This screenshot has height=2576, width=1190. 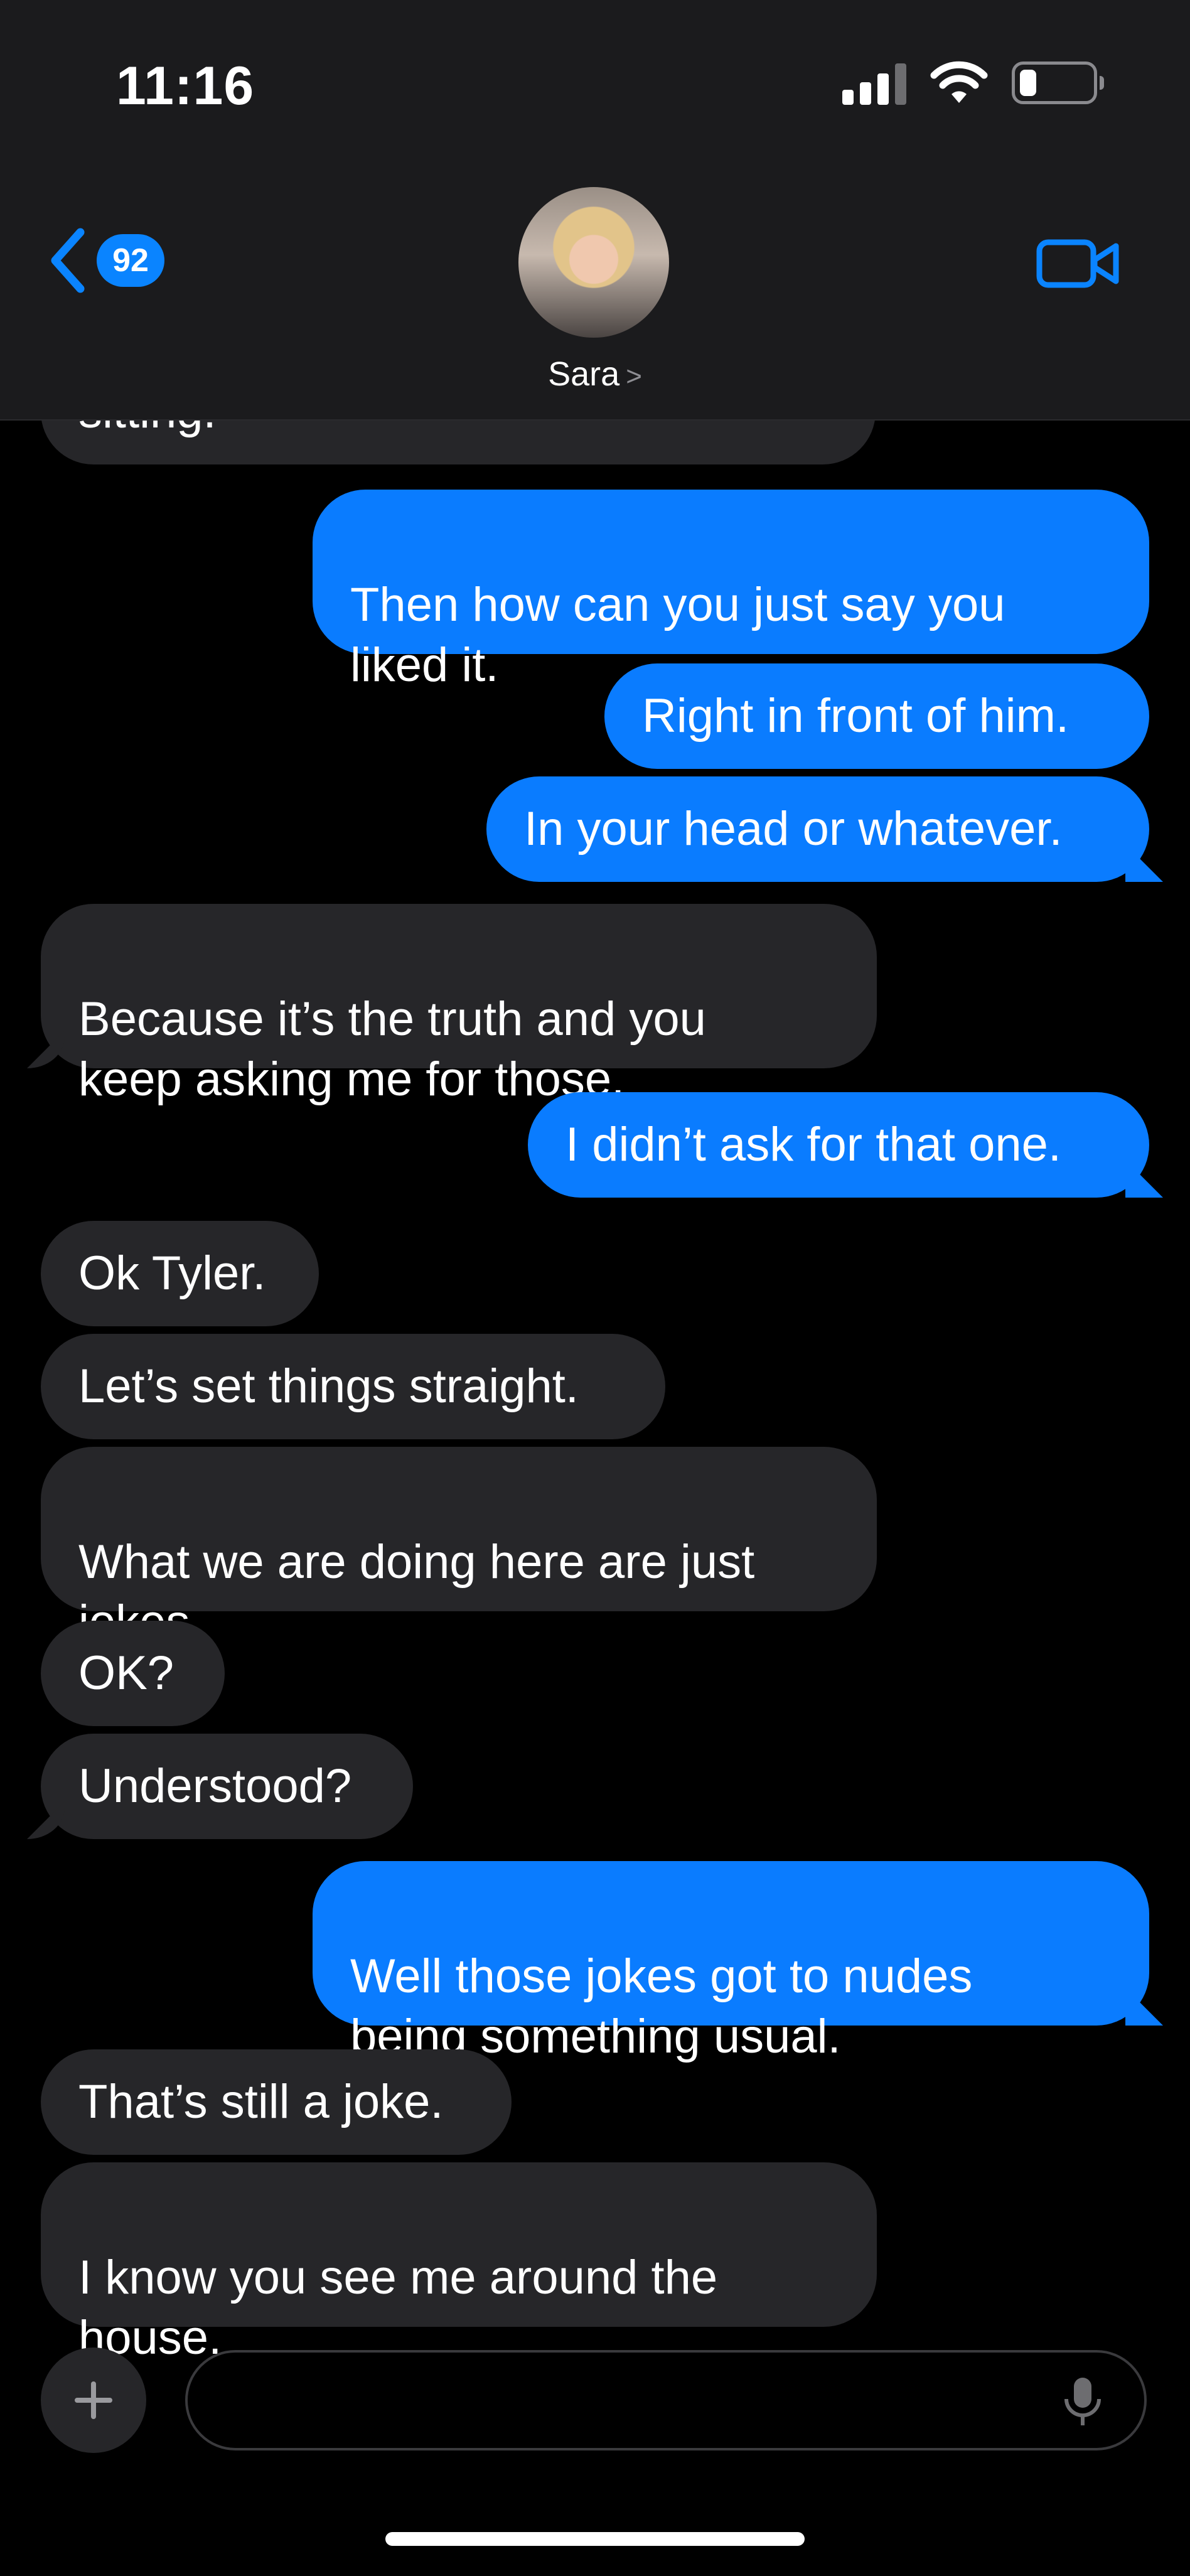 What do you see at coordinates (1058, 83) in the screenshot?
I see `battery-icon` at bounding box center [1058, 83].